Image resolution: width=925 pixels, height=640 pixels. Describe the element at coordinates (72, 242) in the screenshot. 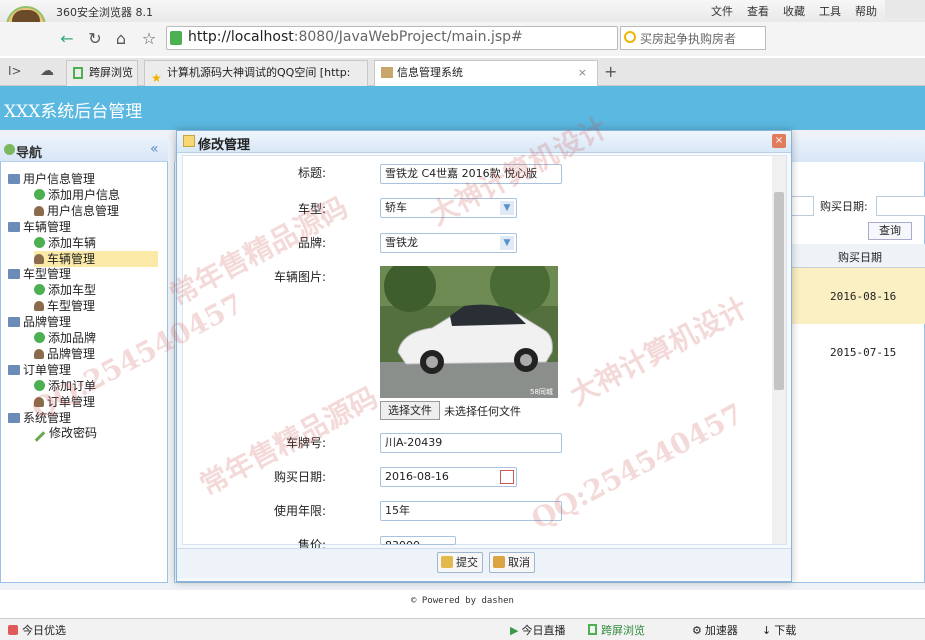

I see `sidebar-item-label: 添加车辆` at that location.